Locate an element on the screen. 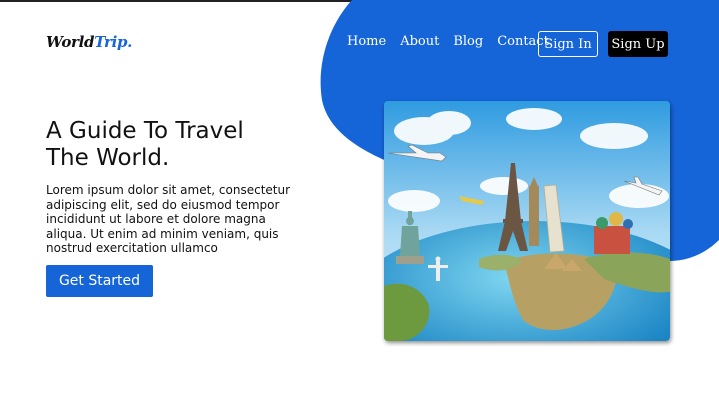 The image size is (719, 403). hero-title-line-1: A Guide To Travel is located at coordinates (145, 131).